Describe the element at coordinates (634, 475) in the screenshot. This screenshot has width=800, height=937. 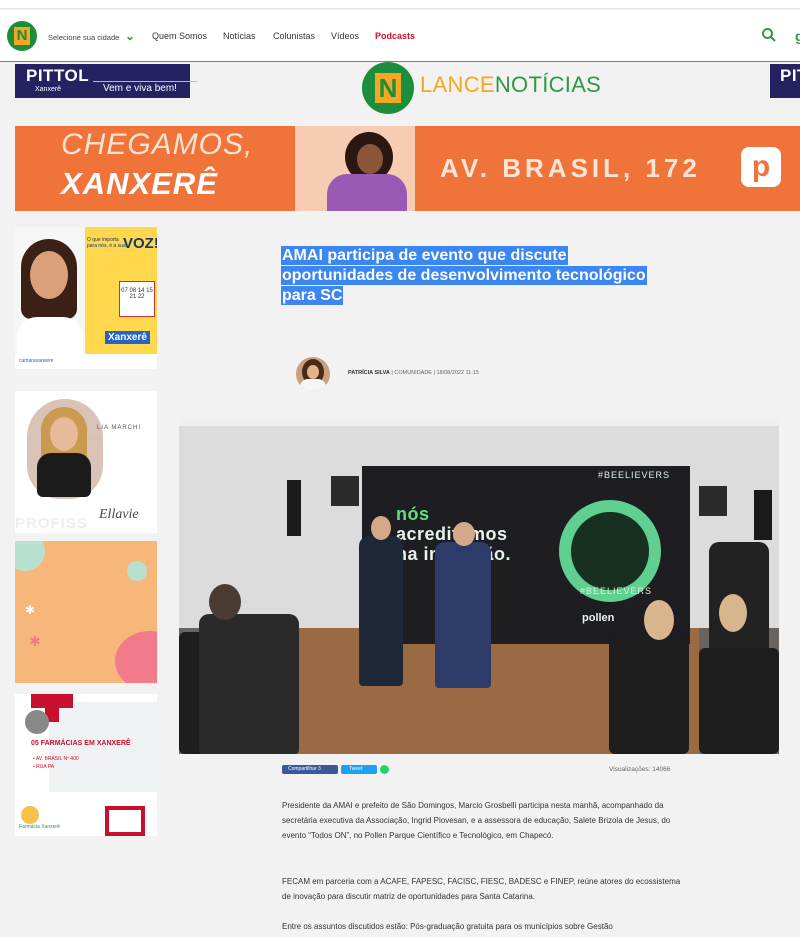
I see `badge-text-top: #BEELIEVERS` at that location.